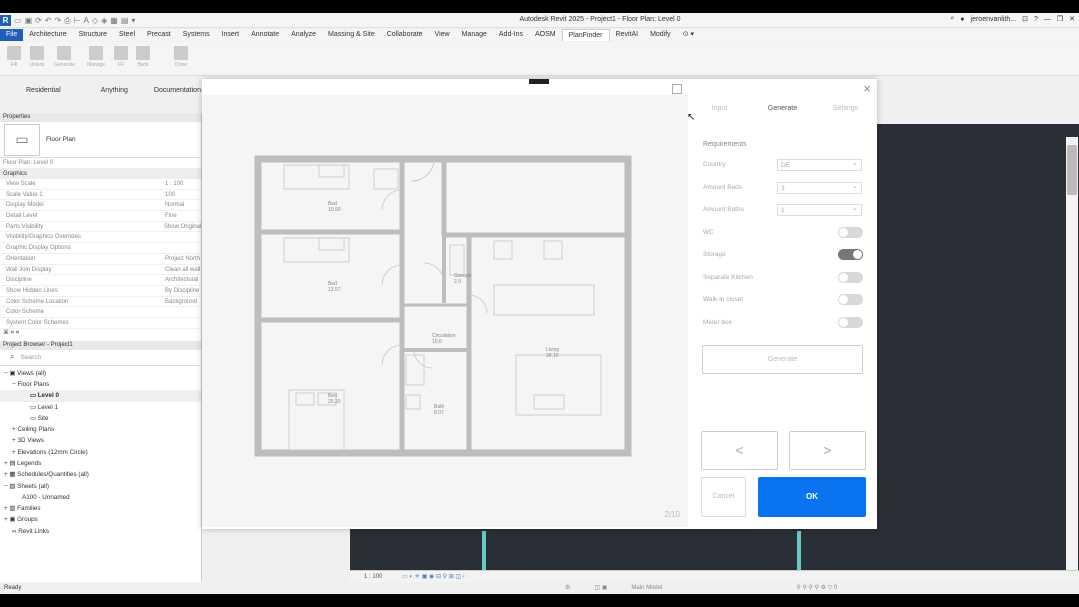 This screenshot has width=1079, height=607. What do you see at coordinates (739, 450) in the screenshot?
I see `previous-plan-button: <` at bounding box center [739, 450].